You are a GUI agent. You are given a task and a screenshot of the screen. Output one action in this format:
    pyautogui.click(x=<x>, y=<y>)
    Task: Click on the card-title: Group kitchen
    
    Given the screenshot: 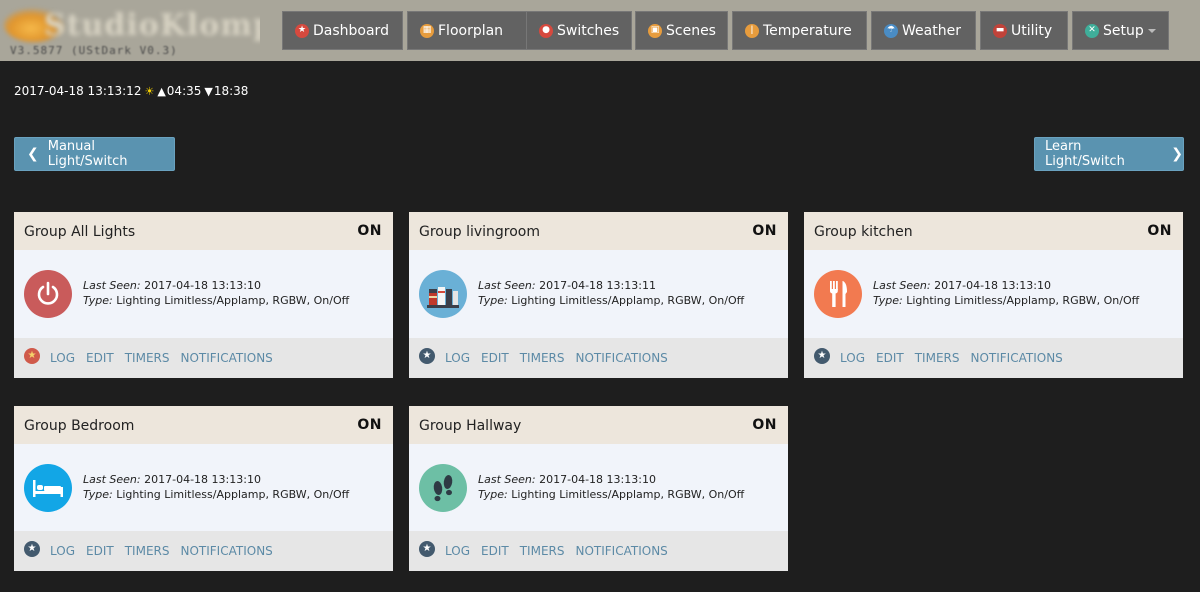 What is the action you would take?
    pyautogui.click(x=863, y=232)
    